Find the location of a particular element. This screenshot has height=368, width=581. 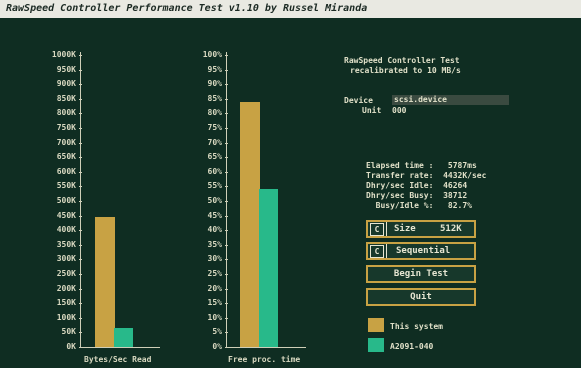

size-button: C Size 512K is located at coordinates (421, 229).